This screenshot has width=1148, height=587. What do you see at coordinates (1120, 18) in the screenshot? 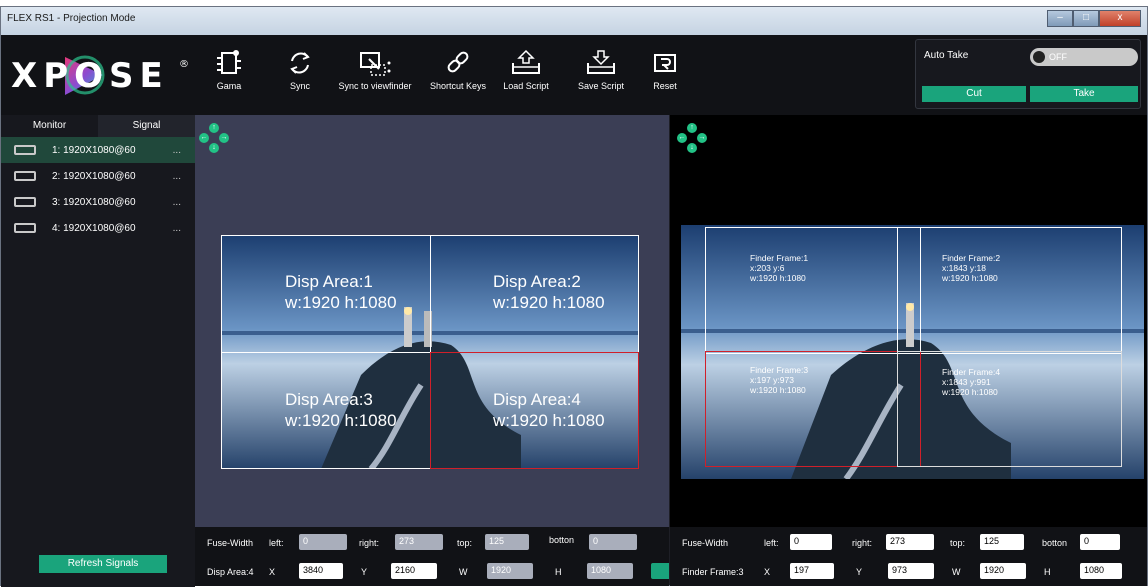
I see `close-button: x` at bounding box center [1120, 18].